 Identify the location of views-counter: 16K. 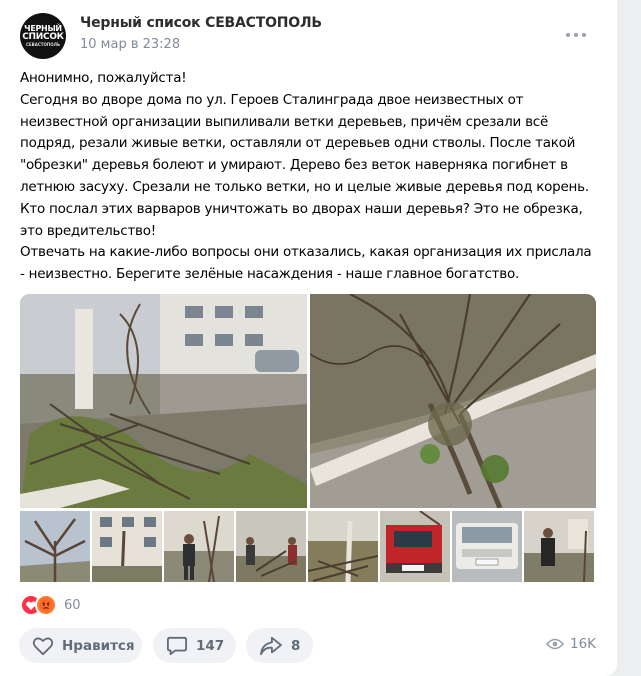
(571, 644).